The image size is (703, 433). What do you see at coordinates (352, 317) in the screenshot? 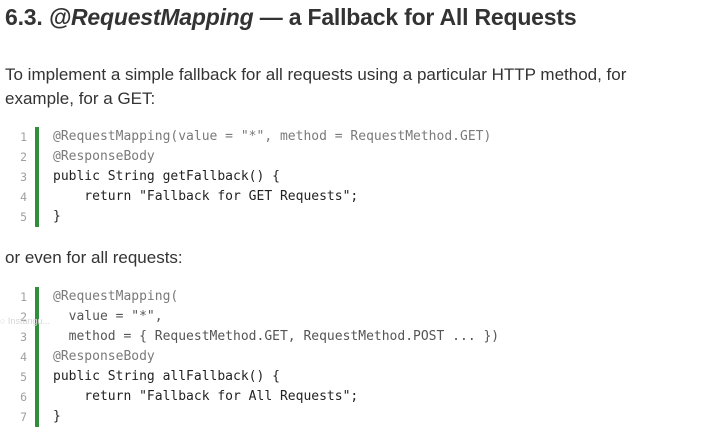
I see `code-line: 2 value = "*",` at bounding box center [352, 317].